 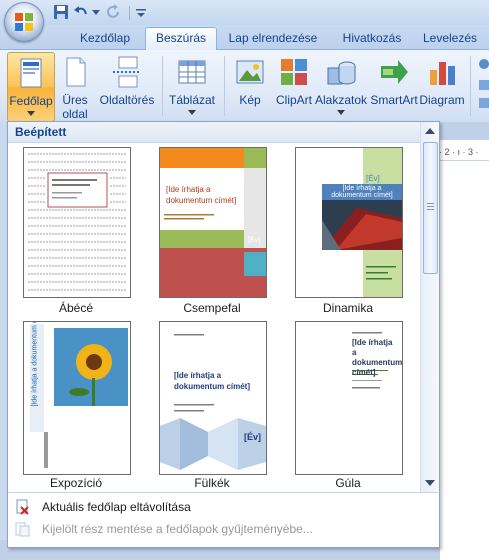 What do you see at coordinates (201, 195) in the screenshot?
I see `csempefal-title: [Ide írhatja a dokumentum címét]` at bounding box center [201, 195].